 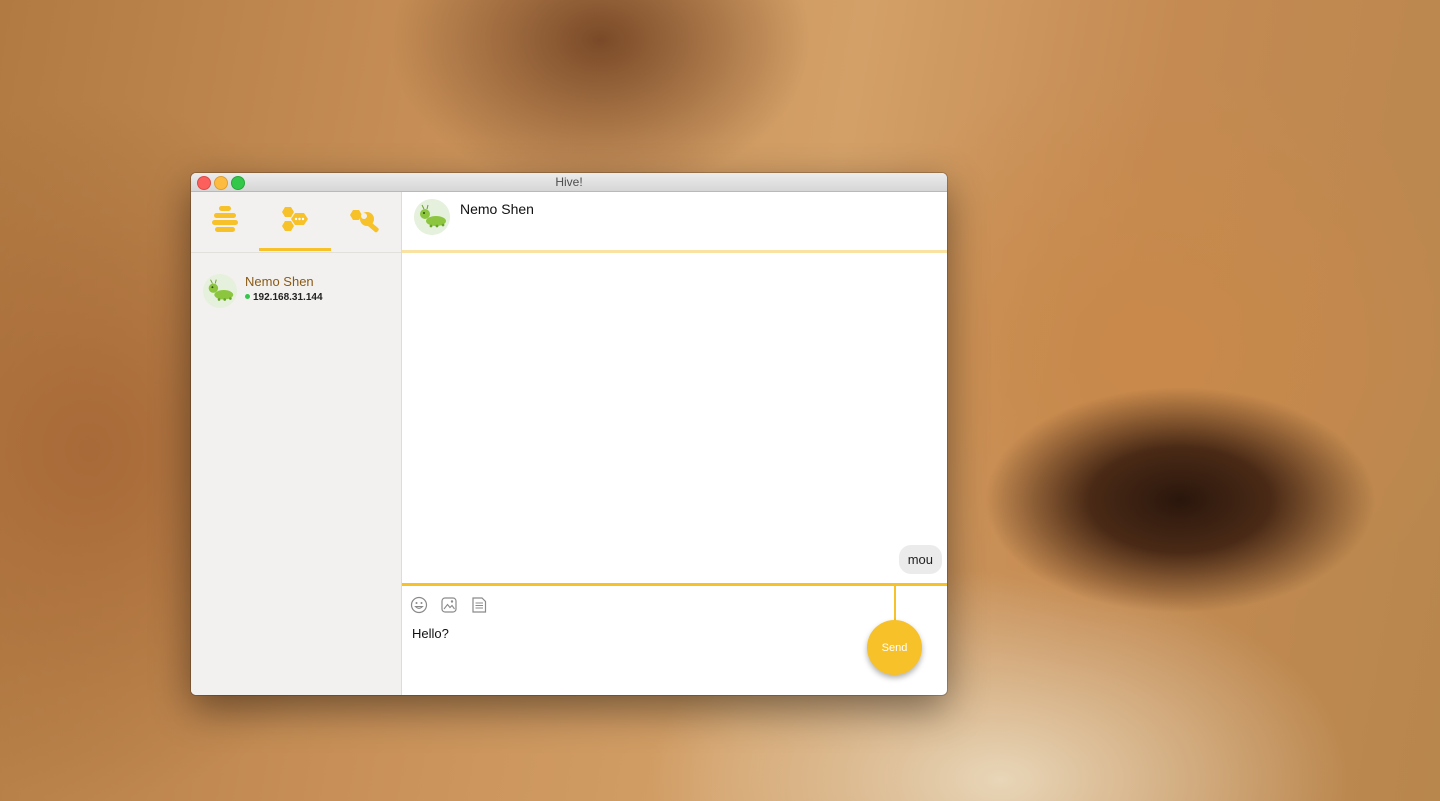 I want to click on sidebar-tabs, so click(x=296, y=222).